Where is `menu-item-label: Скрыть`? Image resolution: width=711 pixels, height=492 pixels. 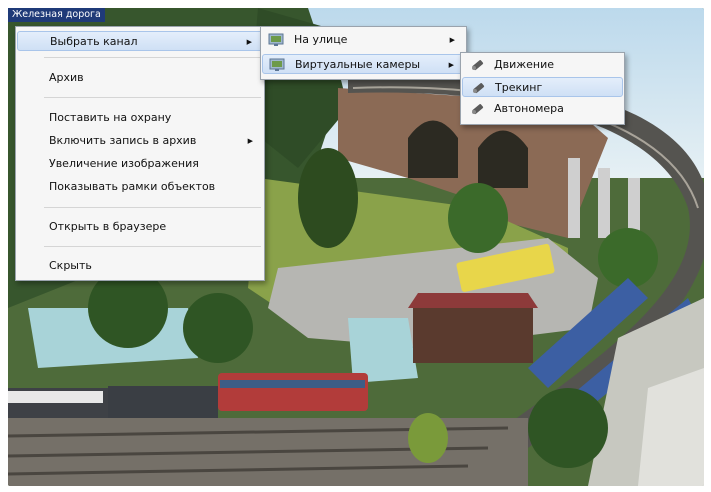 menu-item-label: Скрыть is located at coordinates (70, 265).